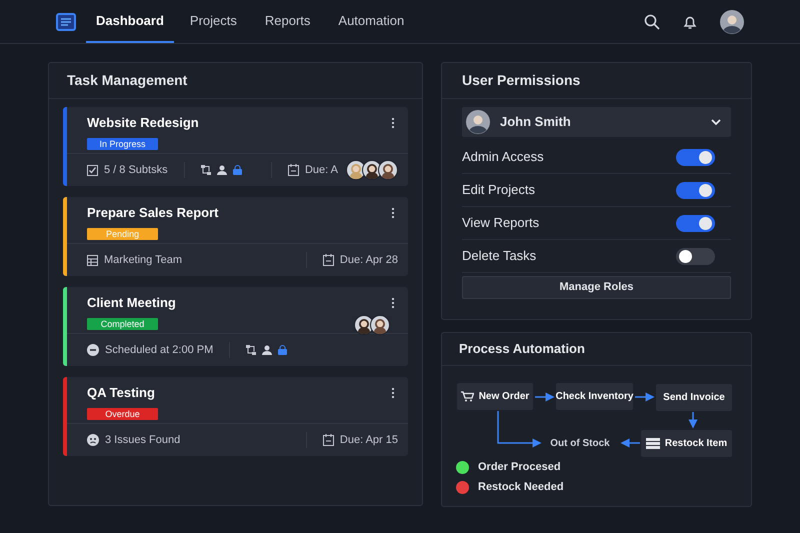 The height and width of the screenshot is (533, 800). What do you see at coordinates (153, 213) in the screenshot?
I see `task-title: Prepare Sales Report` at bounding box center [153, 213].